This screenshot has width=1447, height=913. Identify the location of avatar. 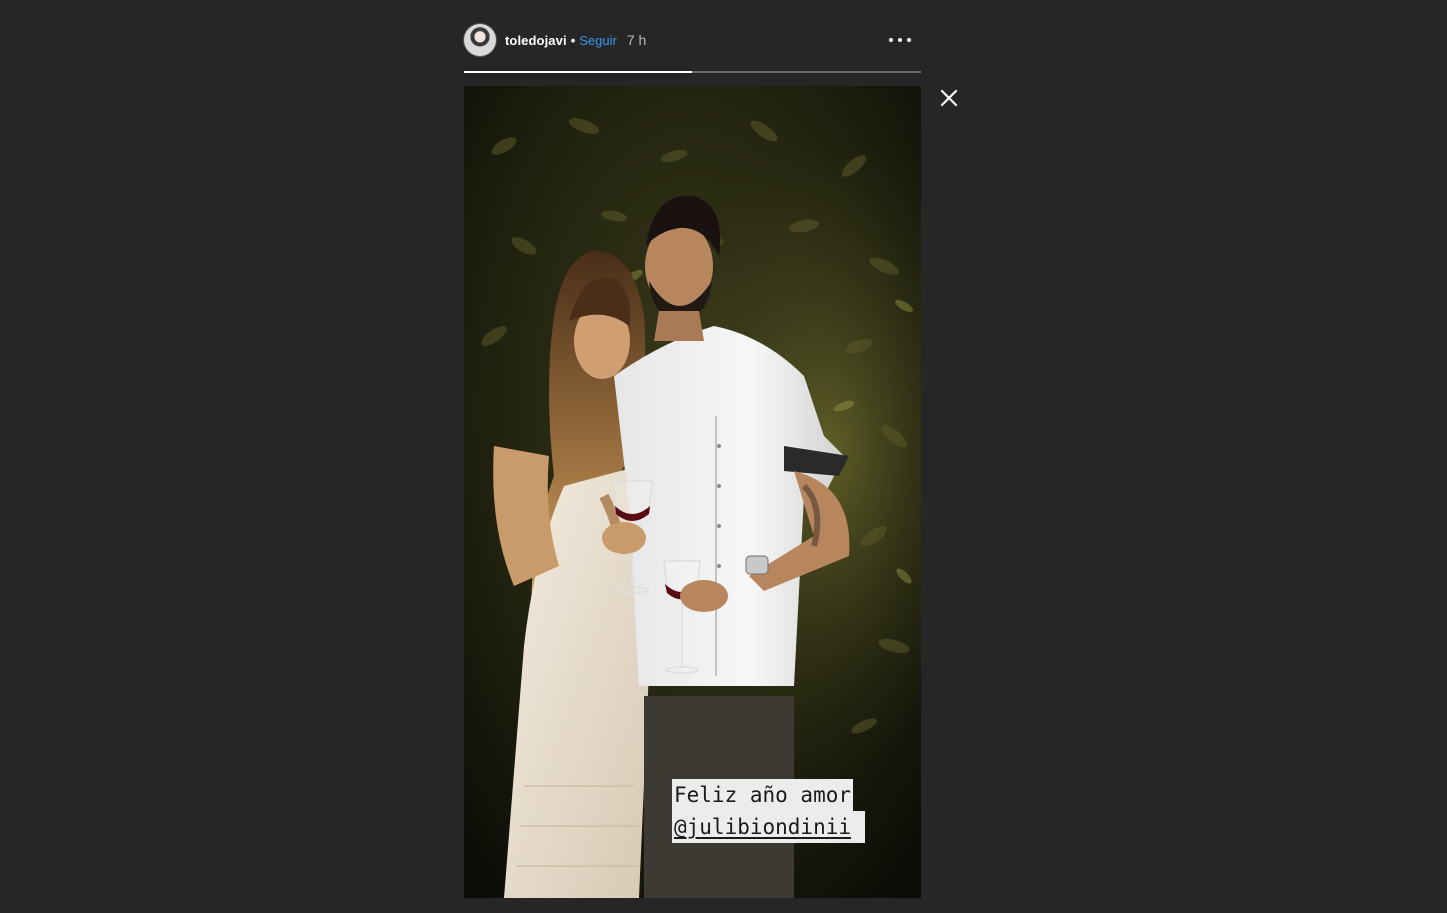
(480, 40).